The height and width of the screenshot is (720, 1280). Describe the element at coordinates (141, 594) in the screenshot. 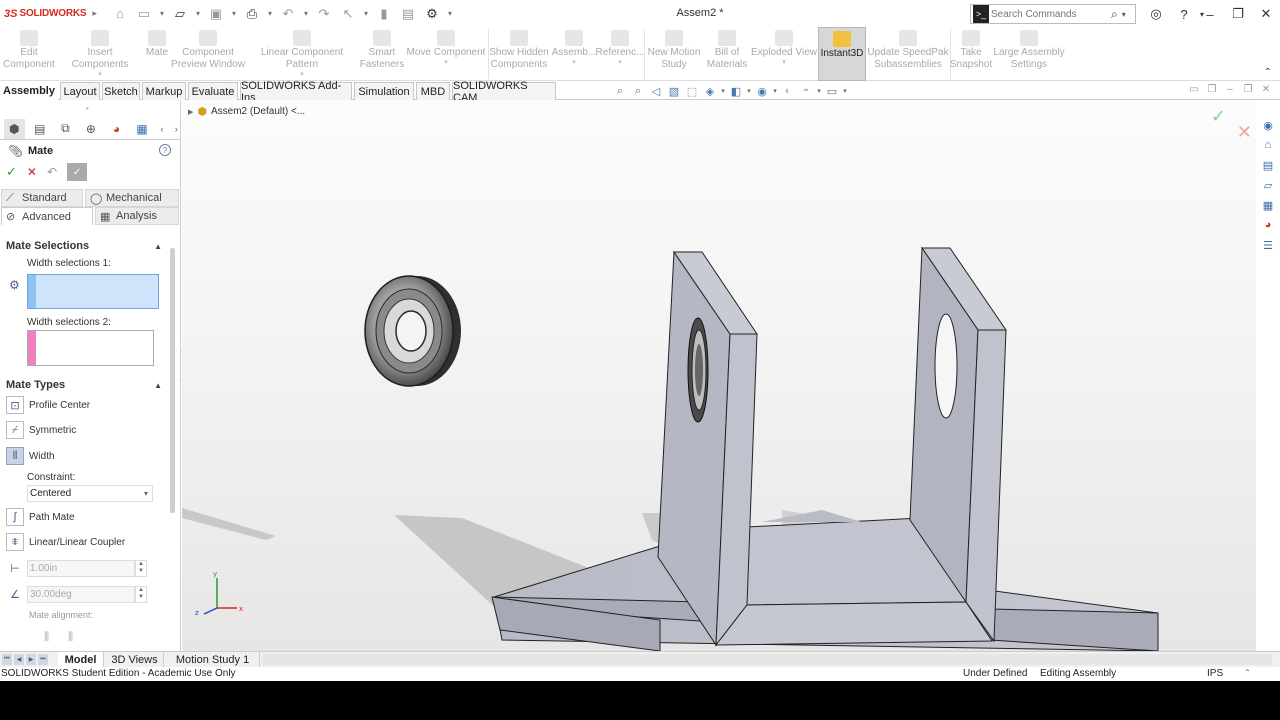

I see `angle-spinner: ▲ ▼` at that location.